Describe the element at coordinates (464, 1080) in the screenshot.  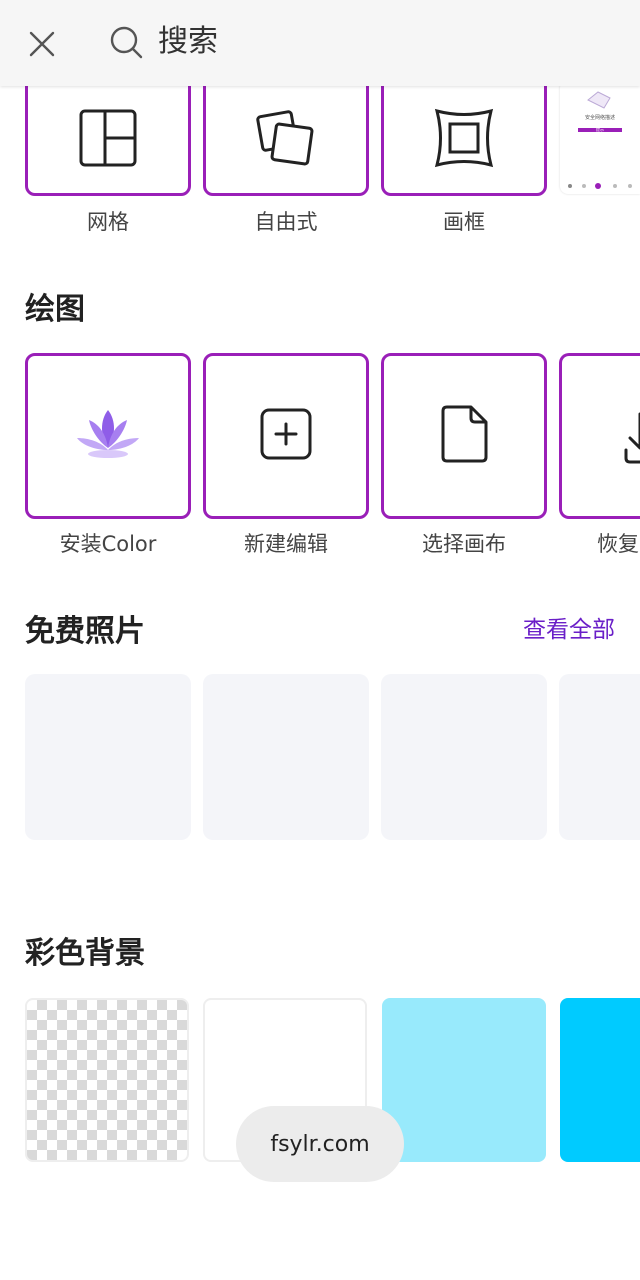
I see `light-cyan-background-swatch` at that location.